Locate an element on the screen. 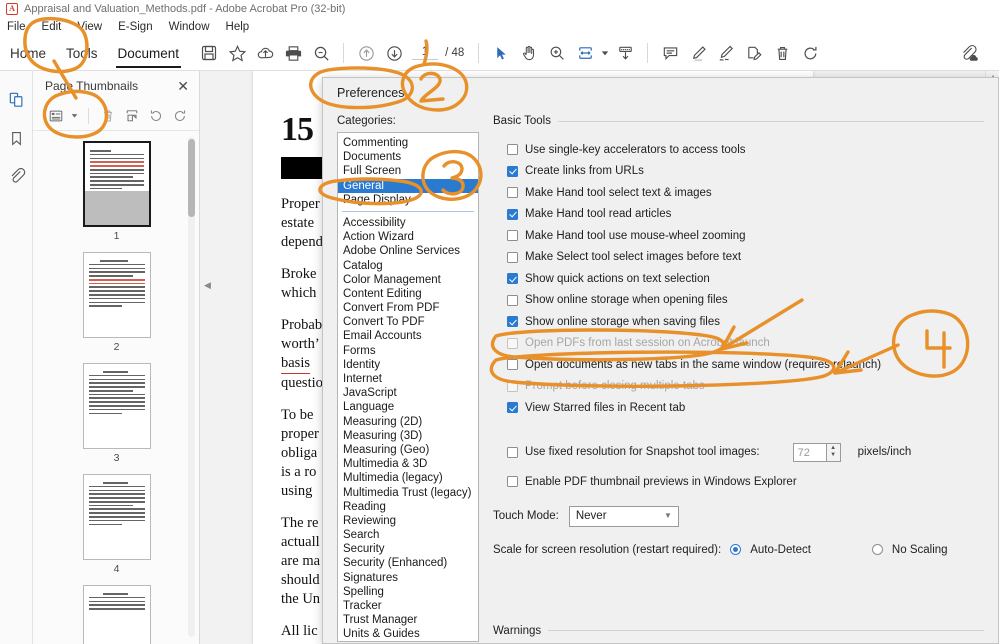 This screenshot has width=999, height=644. menu-window: Window is located at coordinates (189, 27).